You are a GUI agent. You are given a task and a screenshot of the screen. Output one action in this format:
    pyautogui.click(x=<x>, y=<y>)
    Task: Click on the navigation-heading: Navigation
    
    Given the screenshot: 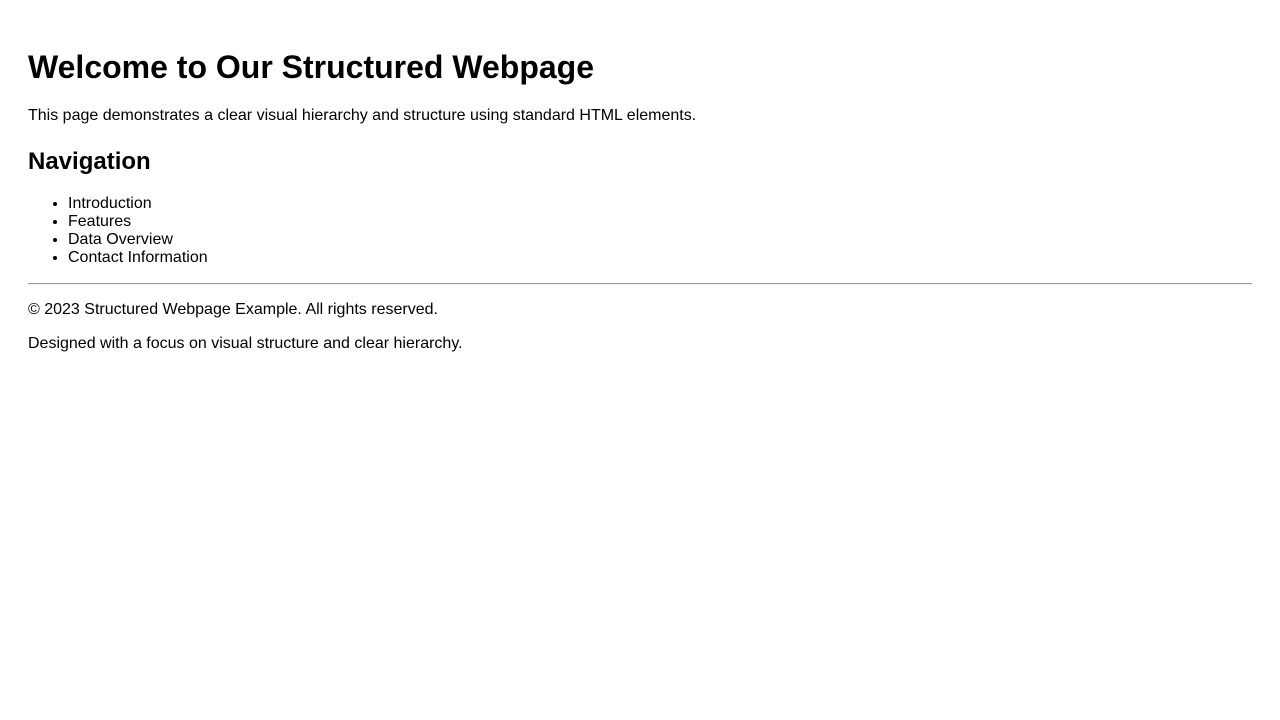 What is the action you would take?
    pyautogui.click(x=89, y=161)
    